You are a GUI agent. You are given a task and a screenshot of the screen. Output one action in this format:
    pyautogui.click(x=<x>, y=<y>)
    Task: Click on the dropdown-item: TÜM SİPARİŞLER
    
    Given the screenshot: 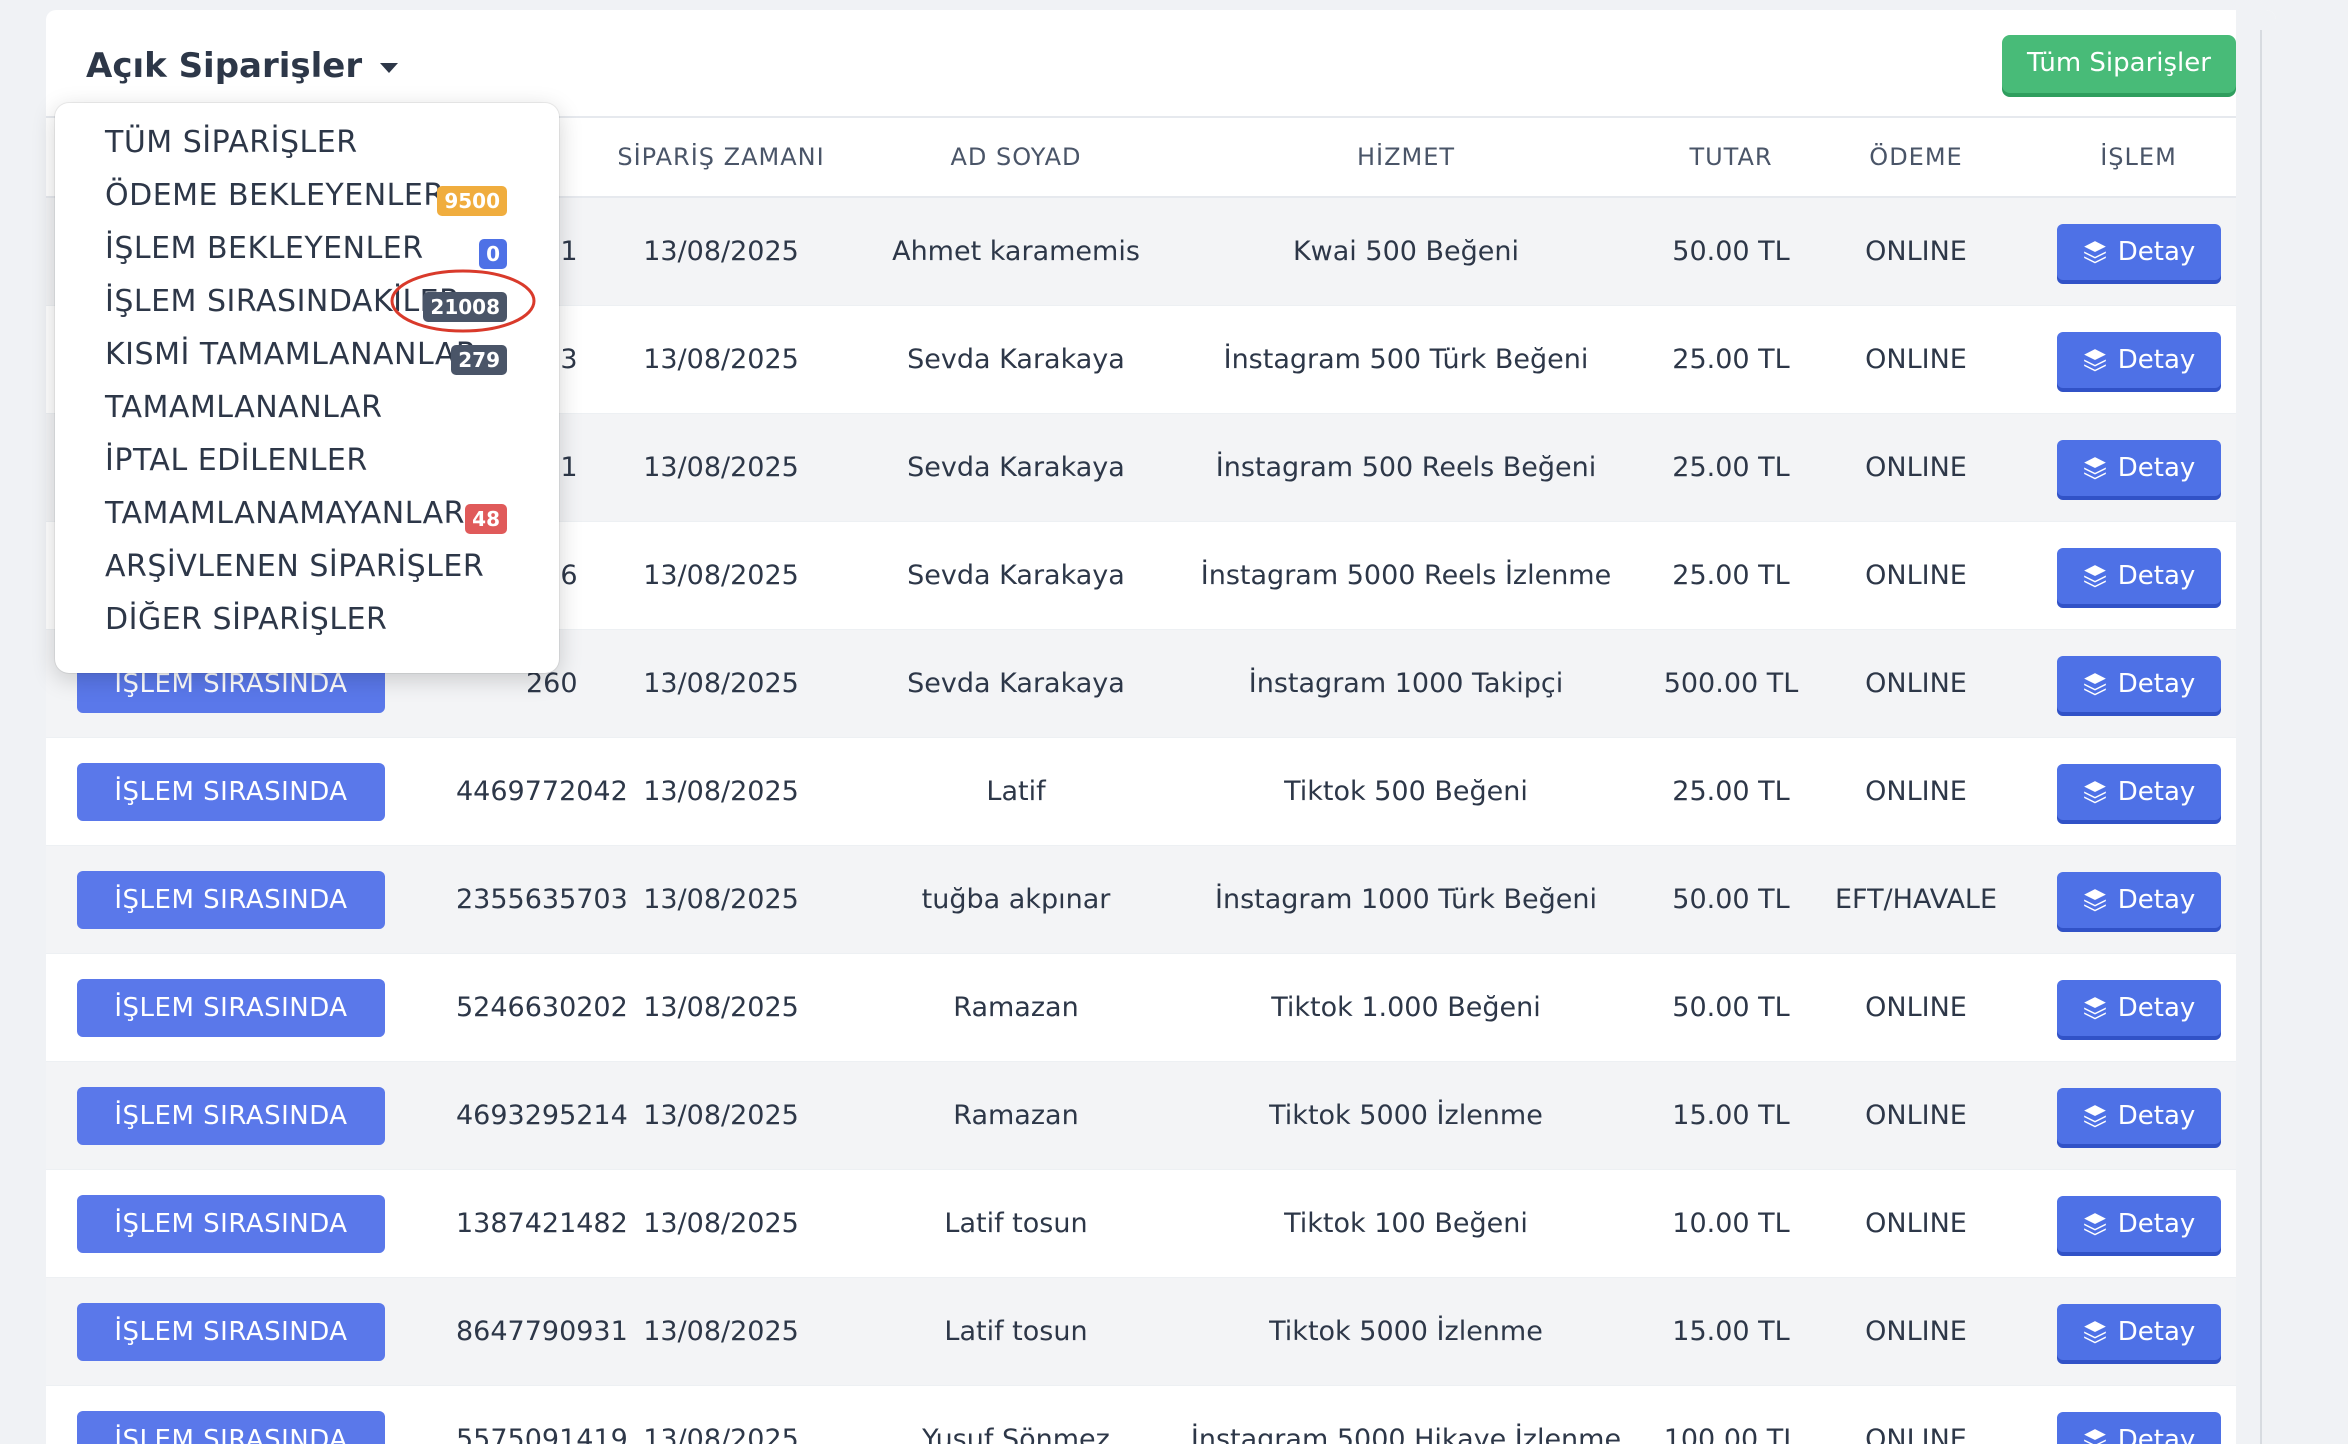 What is the action you would take?
    pyautogui.click(x=231, y=142)
    